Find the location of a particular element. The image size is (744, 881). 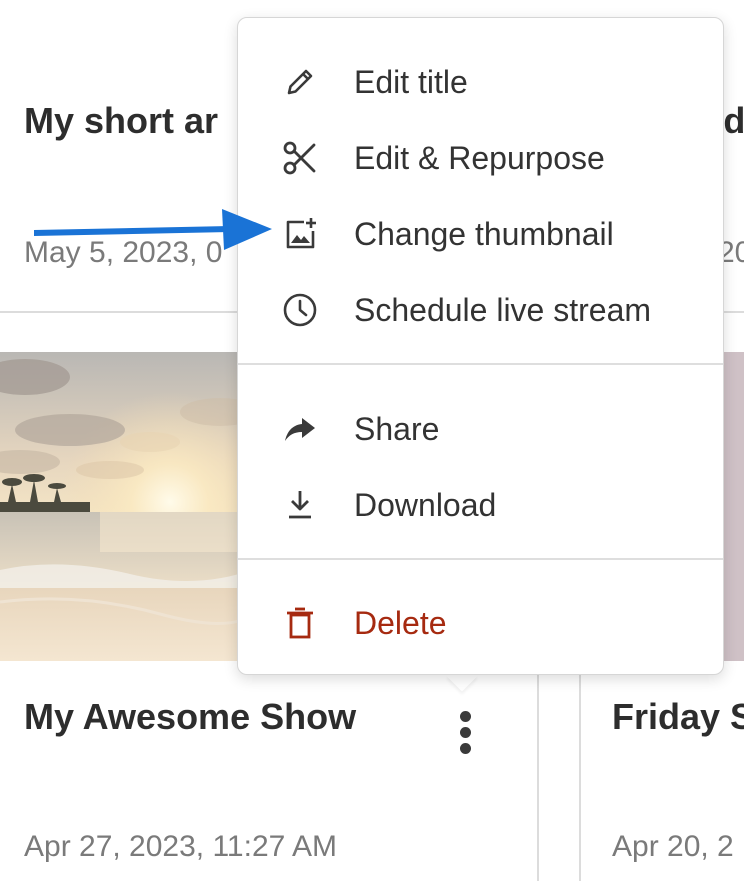

menu-item-share: Share is located at coordinates (480, 428).